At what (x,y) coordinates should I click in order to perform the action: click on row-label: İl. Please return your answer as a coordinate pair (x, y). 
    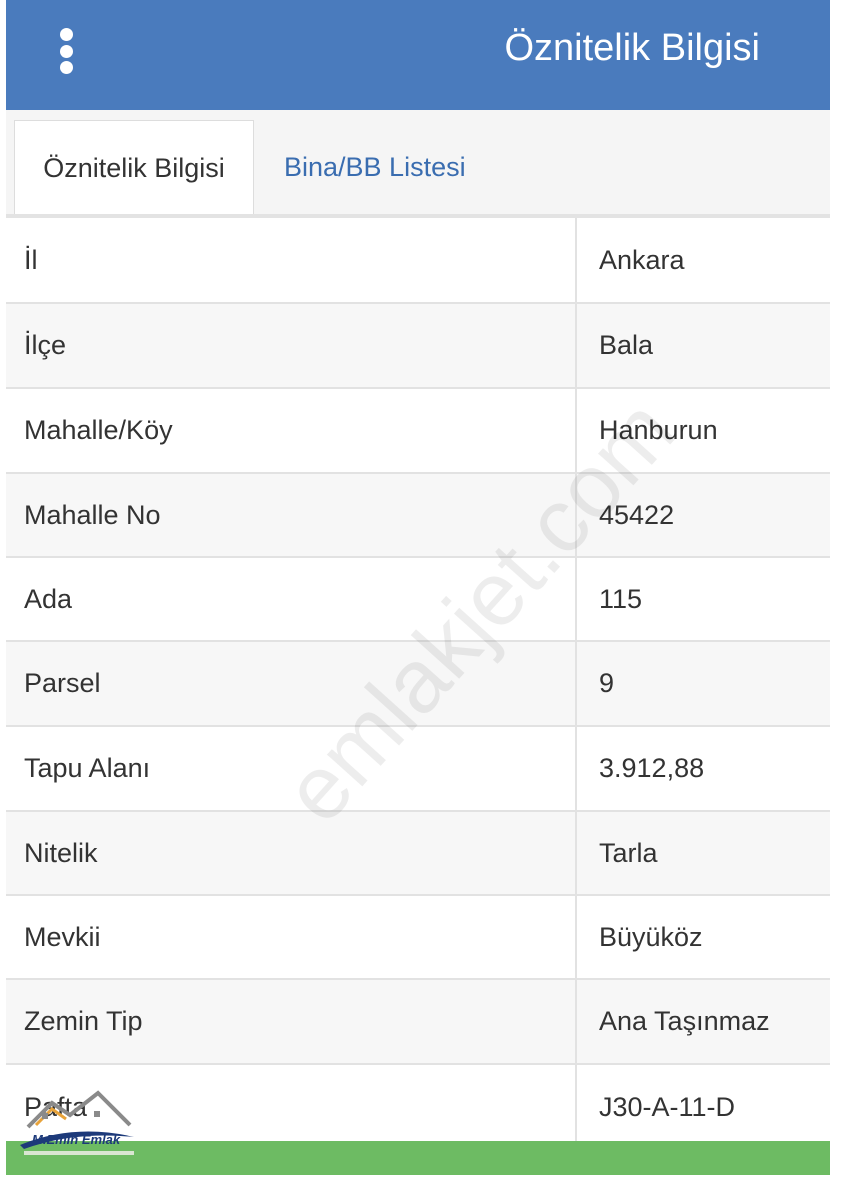
    Looking at the image, I should click on (291, 260).